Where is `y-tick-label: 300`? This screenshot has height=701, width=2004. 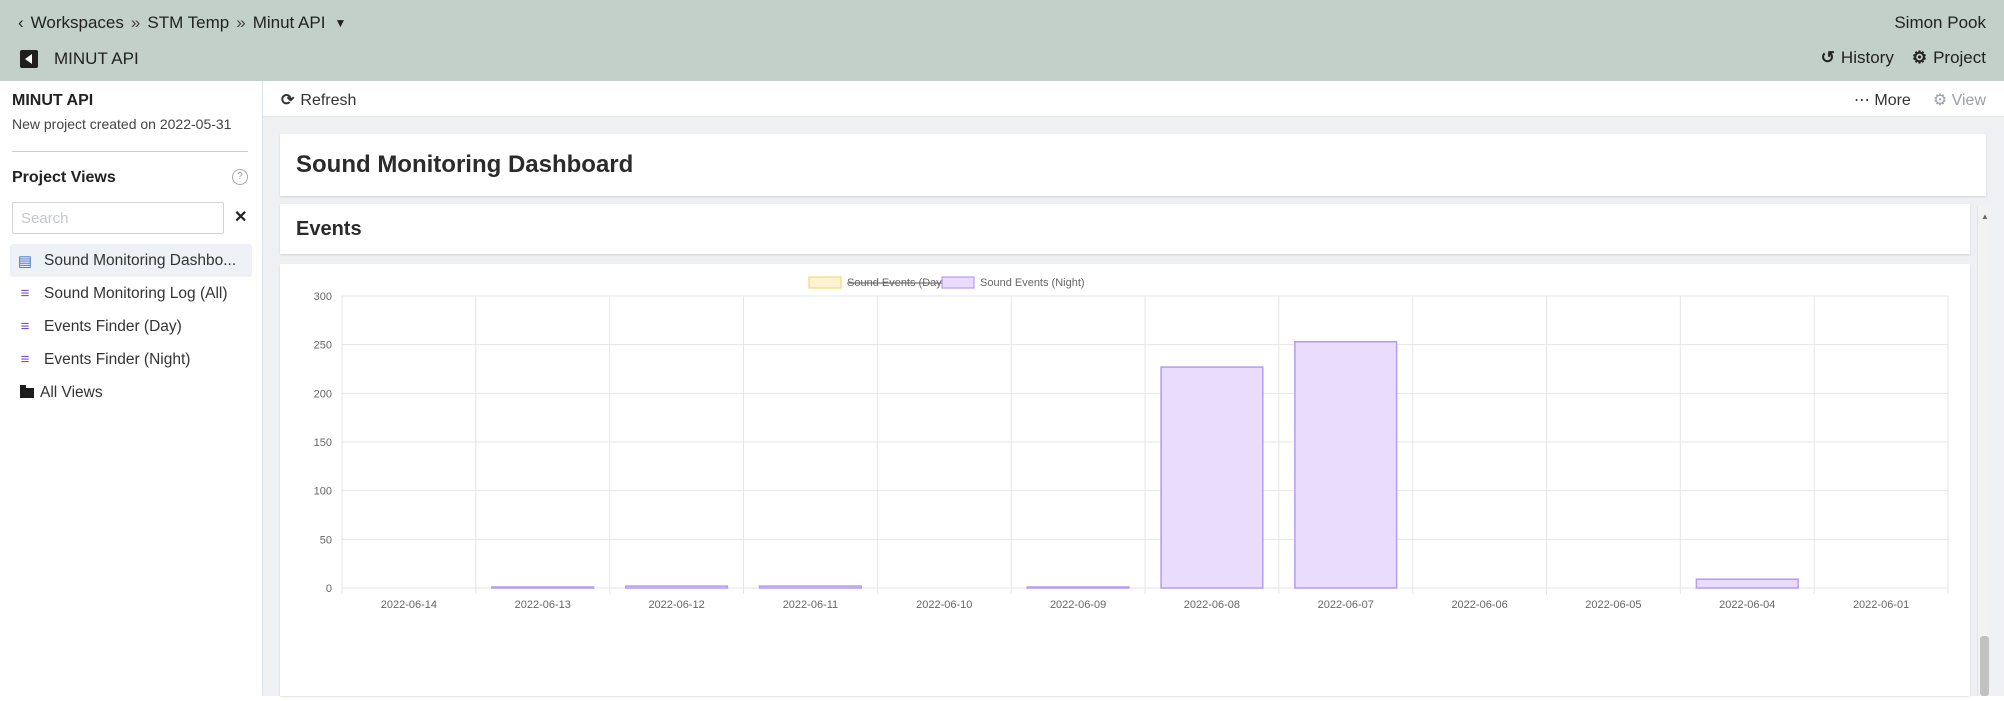
y-tick-label: 300 is located at coordinates (323, 297).